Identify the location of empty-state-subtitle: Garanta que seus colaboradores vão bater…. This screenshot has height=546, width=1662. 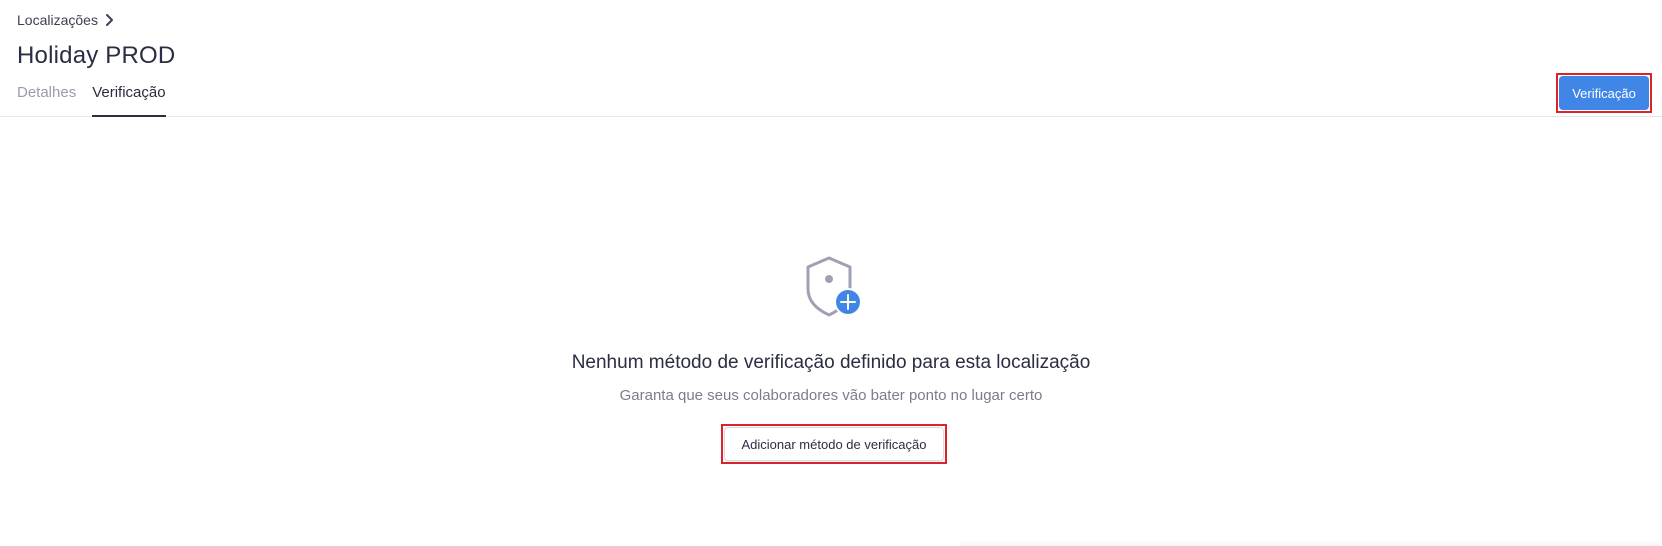
(831, 395).